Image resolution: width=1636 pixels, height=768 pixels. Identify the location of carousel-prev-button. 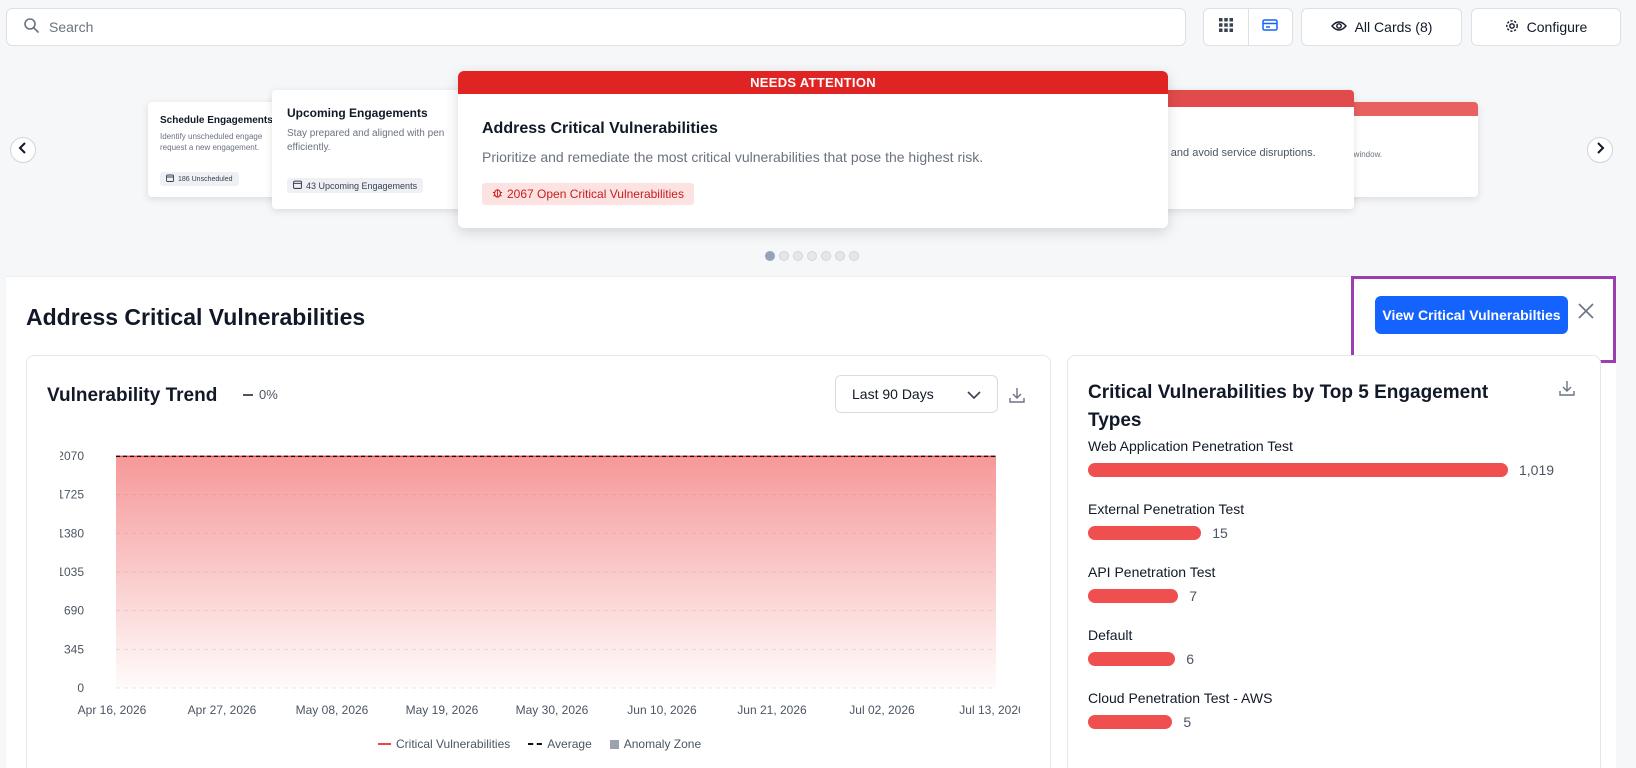
(23, 150).